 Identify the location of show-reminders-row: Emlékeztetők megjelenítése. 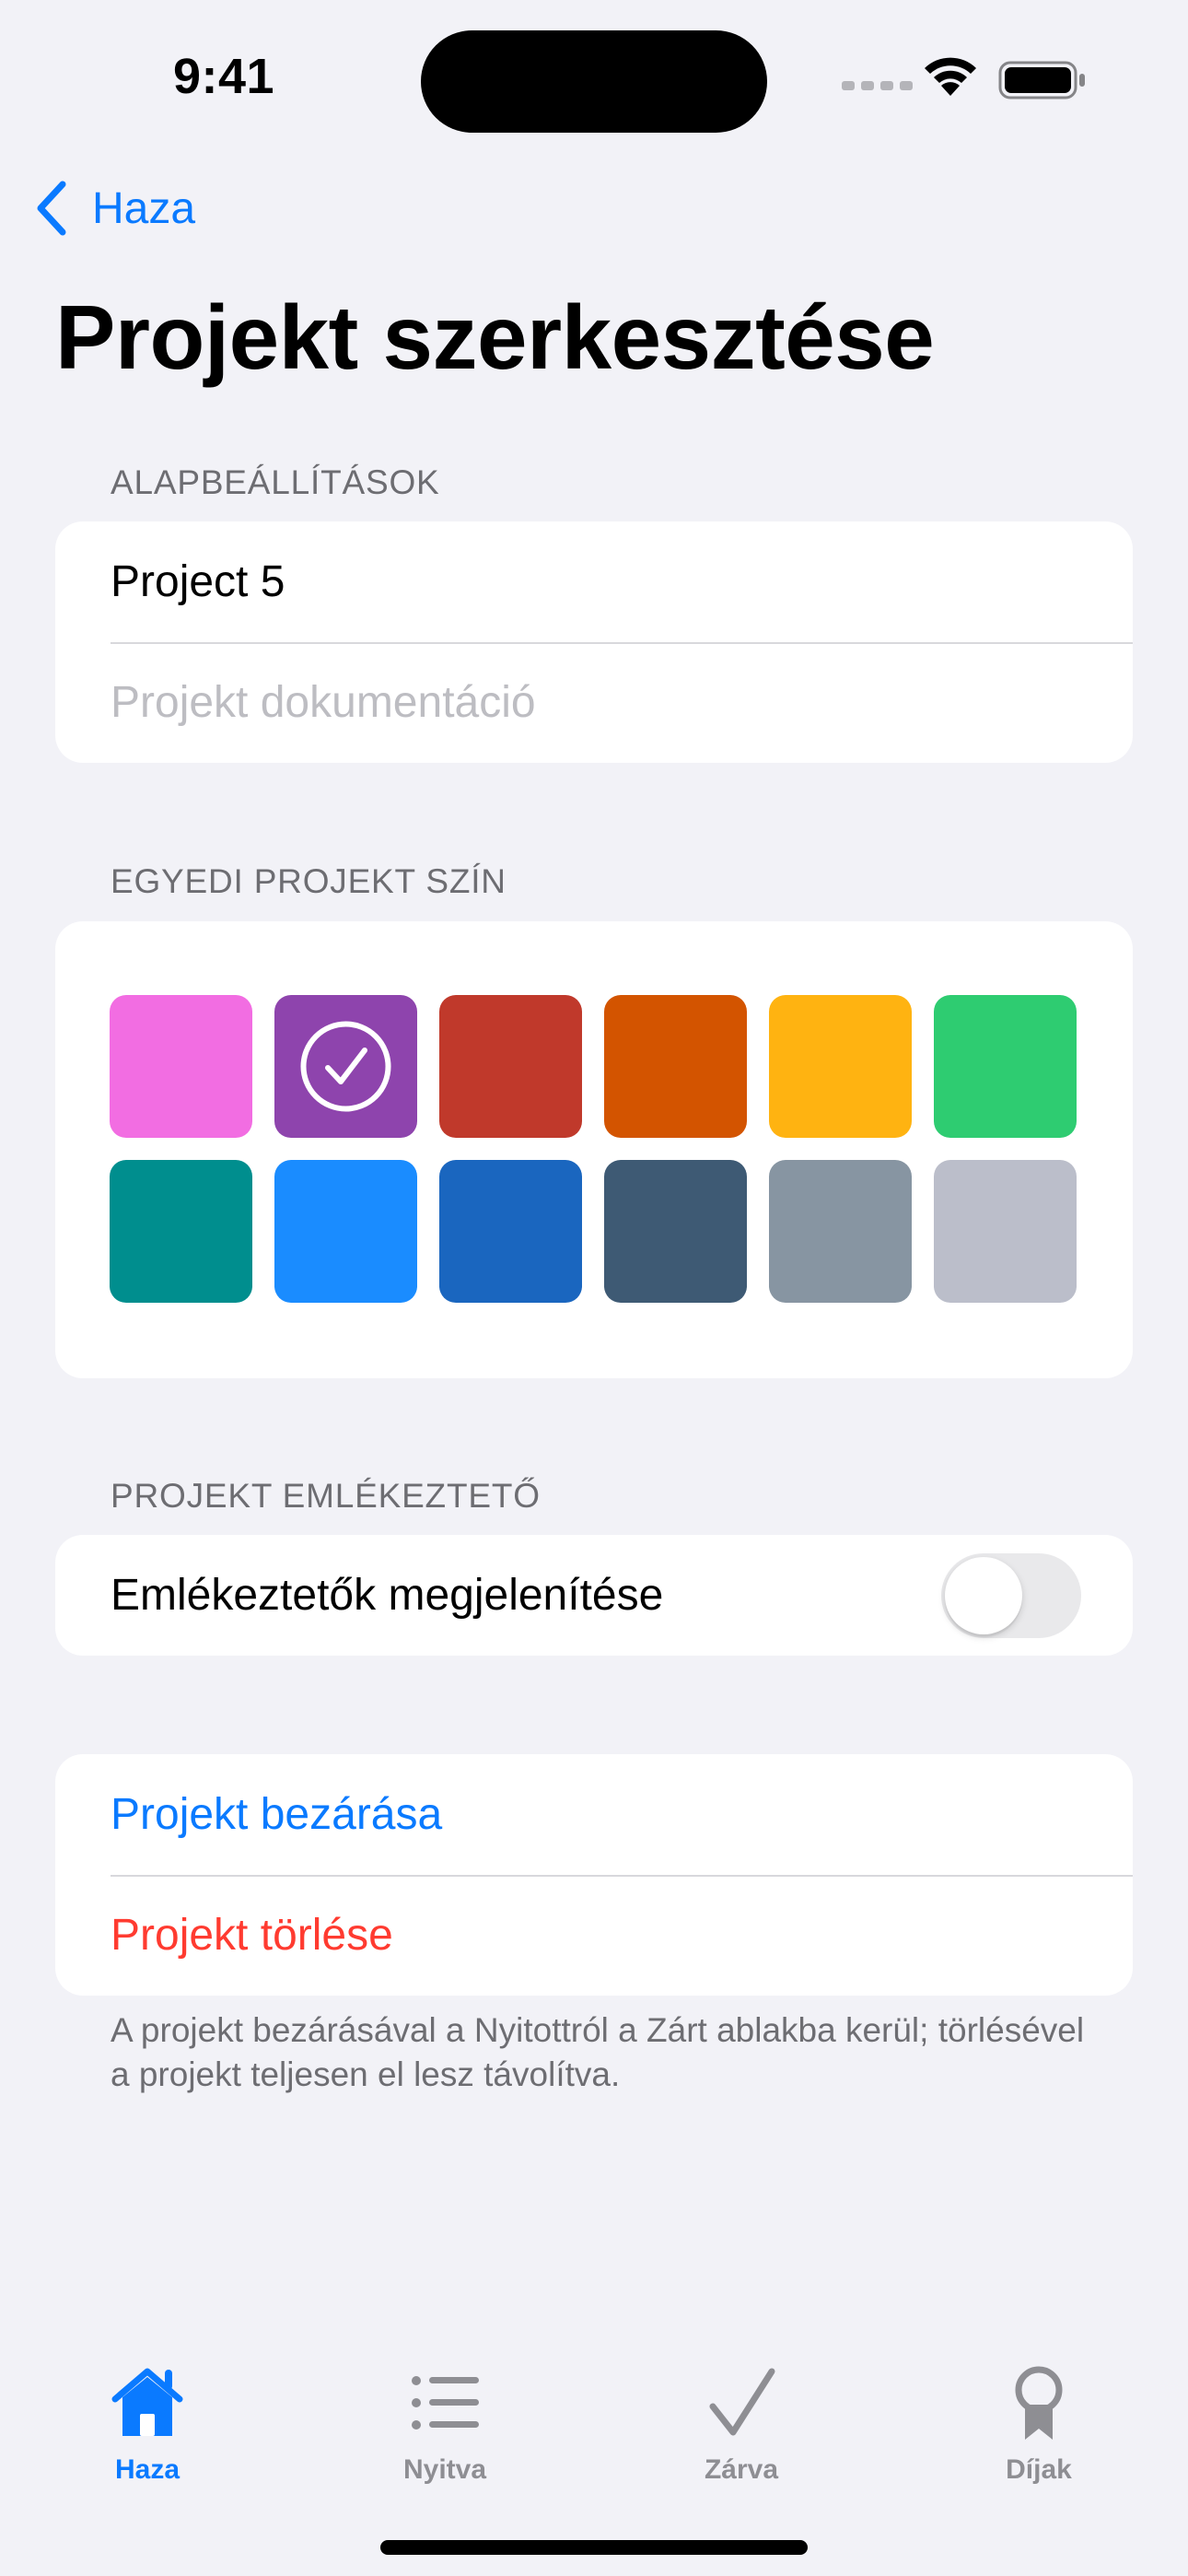
(594, 1595).